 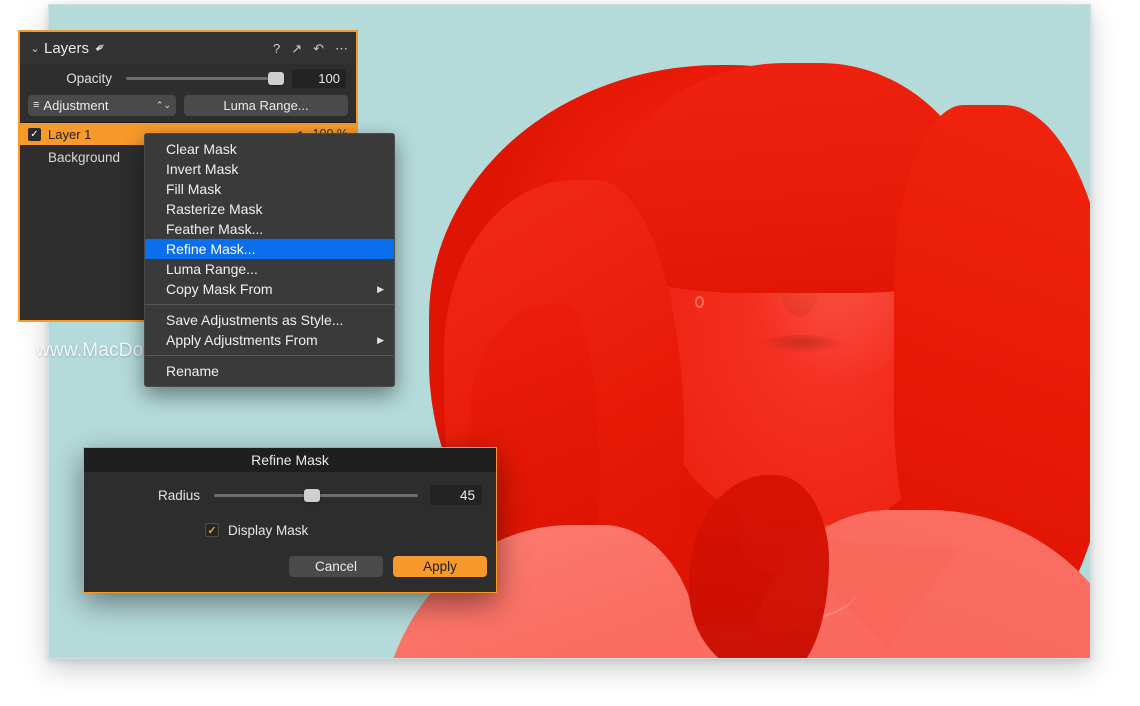 I want to click on dialog-button-bar: Cancel Apply, so click(x=290, y=559).